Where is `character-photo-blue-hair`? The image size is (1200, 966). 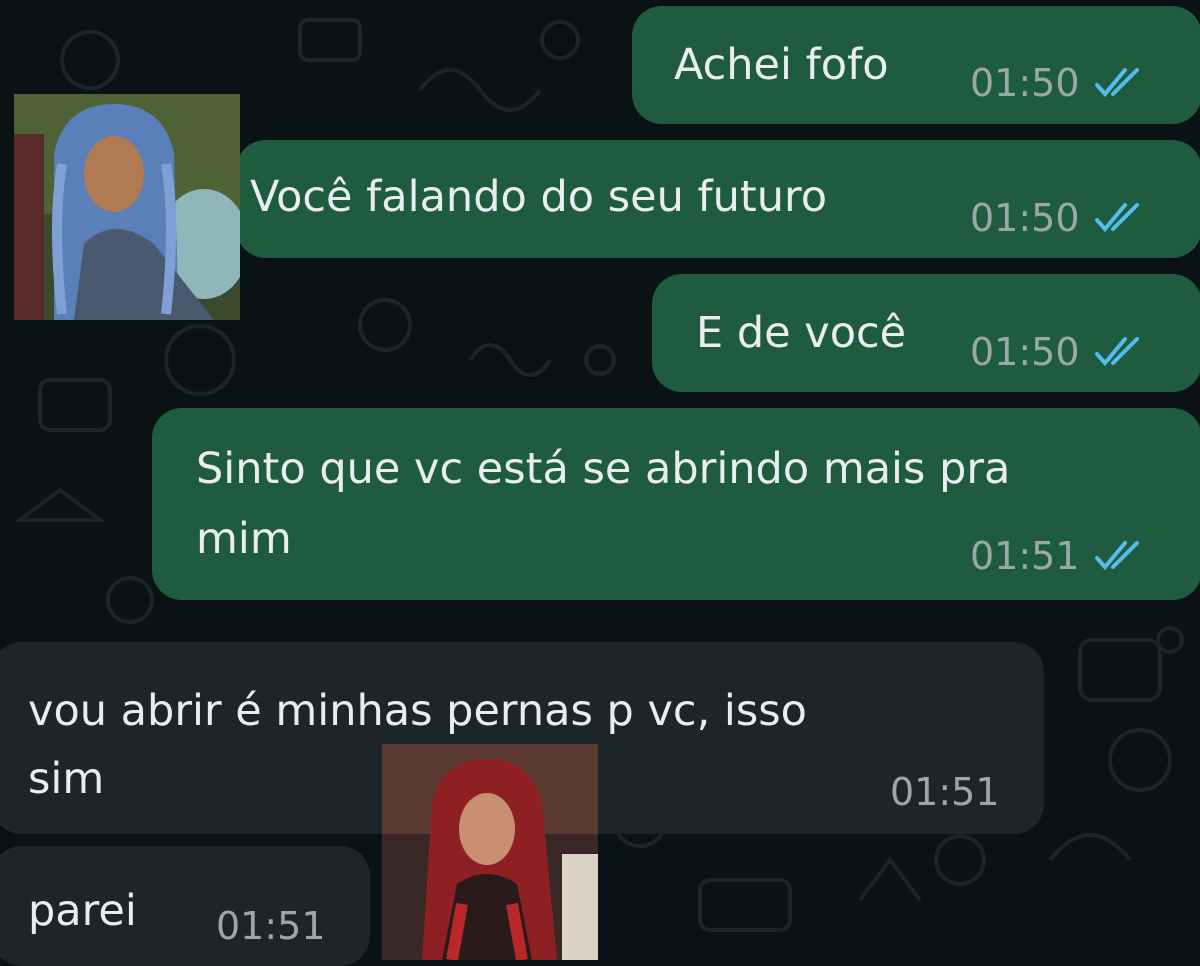 character-photo-blue-hair is located at coordinates (127, 207).